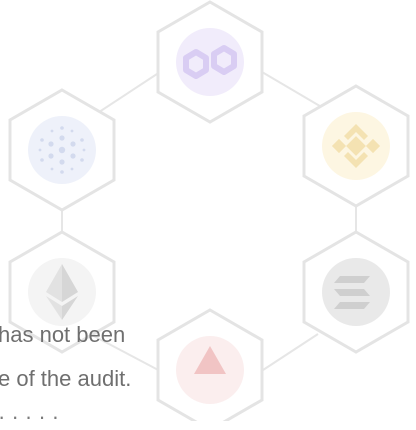 This screenshot has width=416, height=430. Describe the element at coordinates (66, 378) in the screenshot. I see `caption-line-2: e of the audit.` at that location.